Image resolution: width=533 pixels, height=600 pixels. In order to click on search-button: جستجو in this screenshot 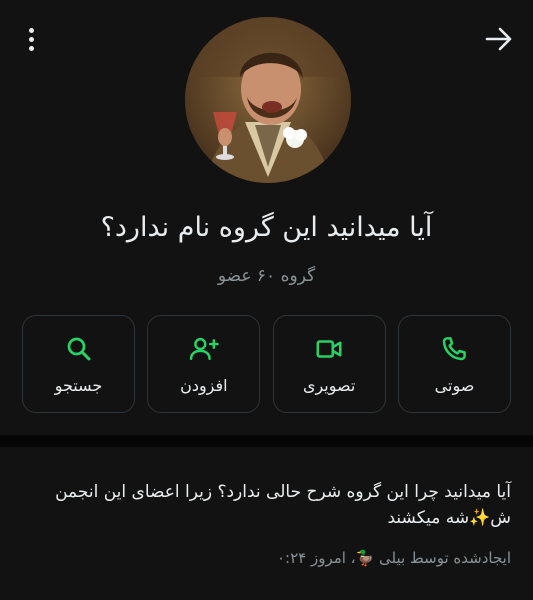, I will do `click(78, 364)`.